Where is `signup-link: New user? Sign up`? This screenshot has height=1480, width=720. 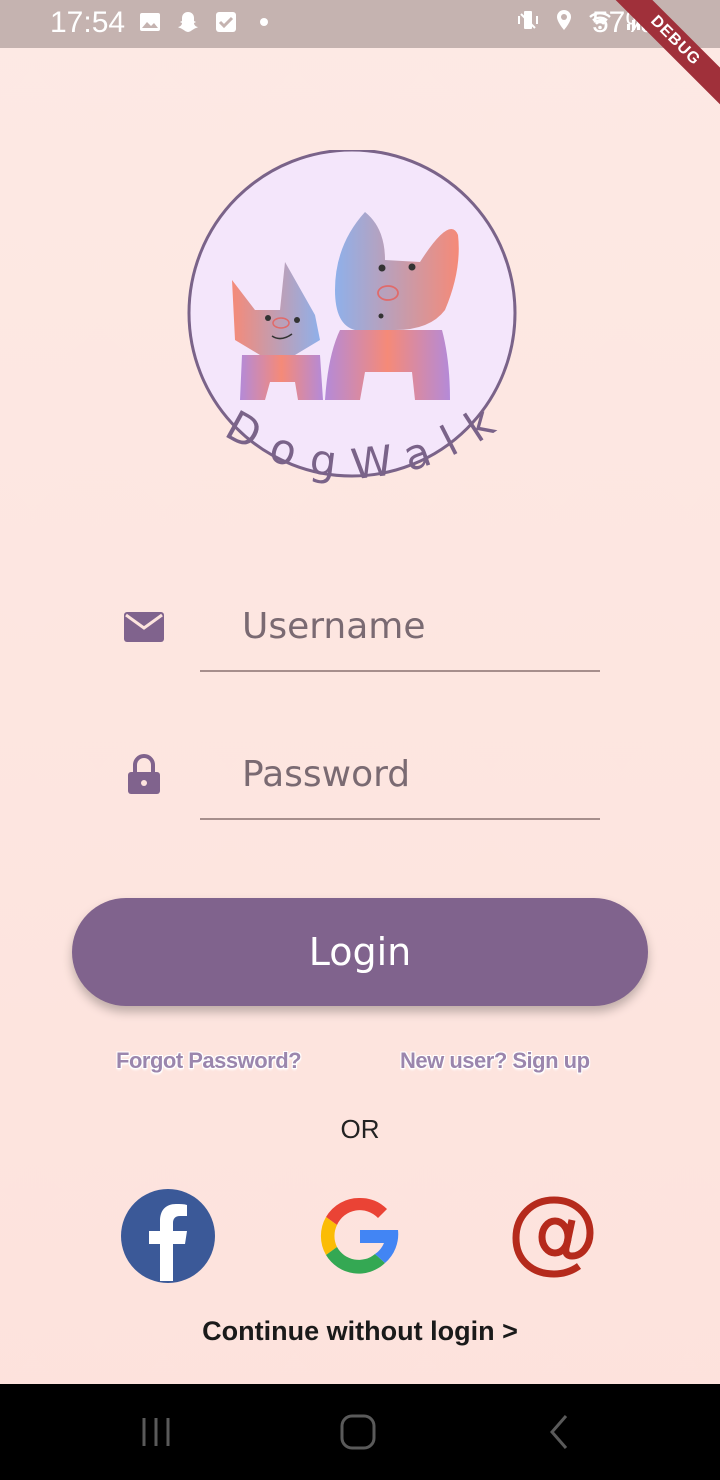
signup-link: New user? Sign up is located at coordinates (495, 1061).